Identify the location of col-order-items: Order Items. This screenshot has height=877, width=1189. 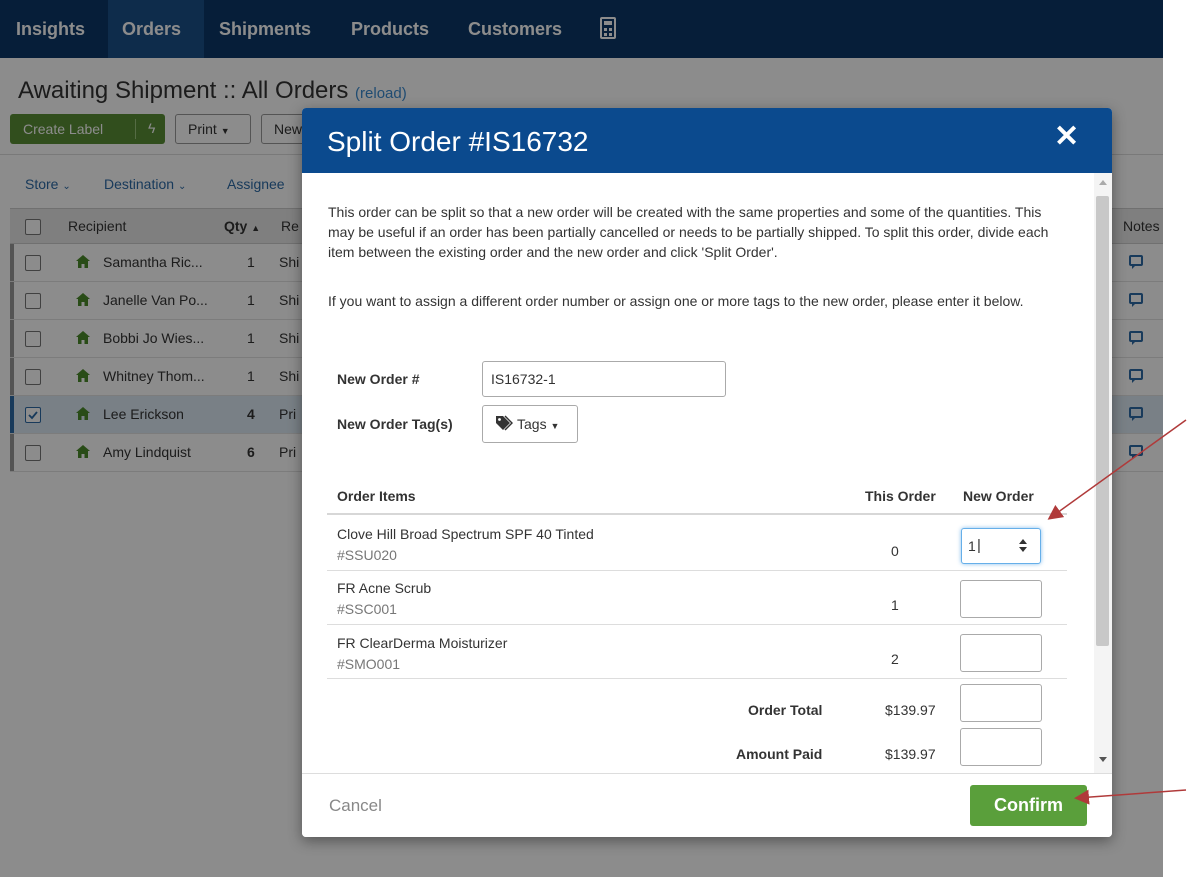
(376, 496).